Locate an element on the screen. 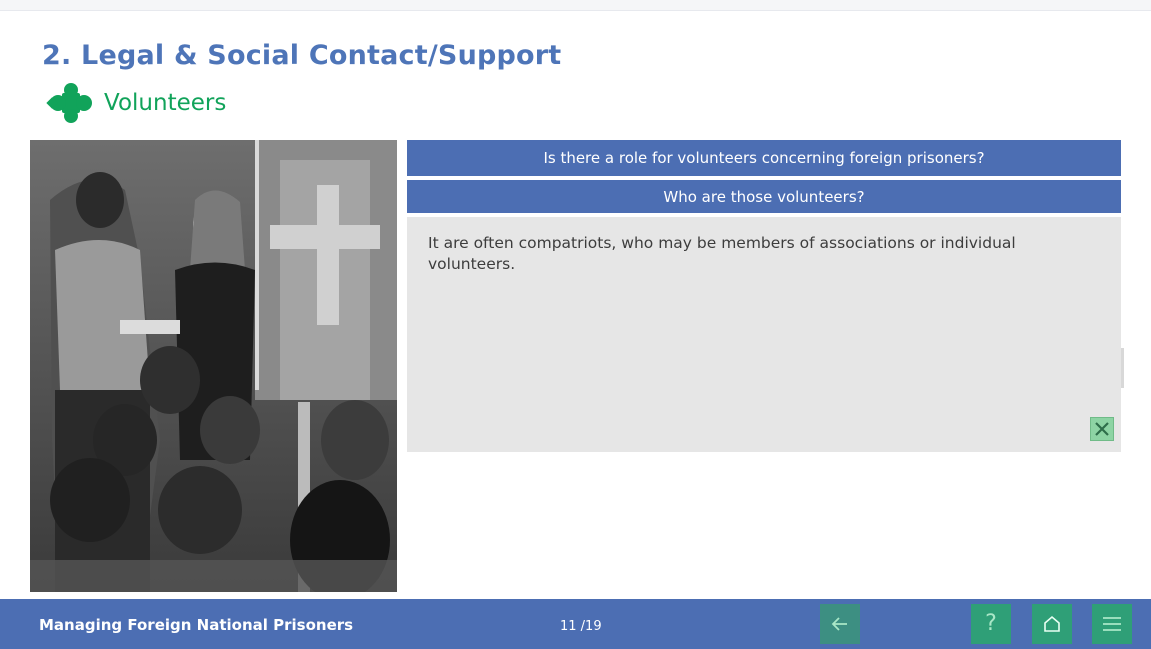  menu-button is located at coordinates (1112, 624).